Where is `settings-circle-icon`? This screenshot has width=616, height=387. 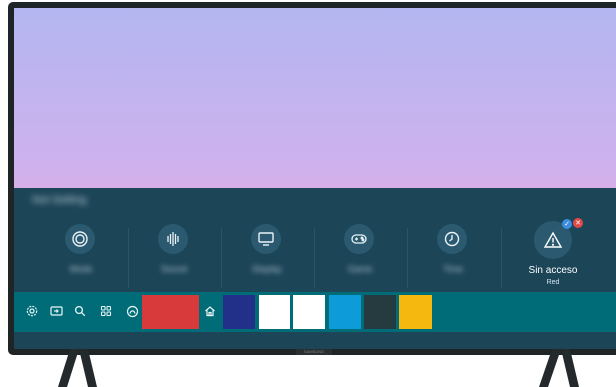
settings-circle-icon is located at coordinates (80, 239).